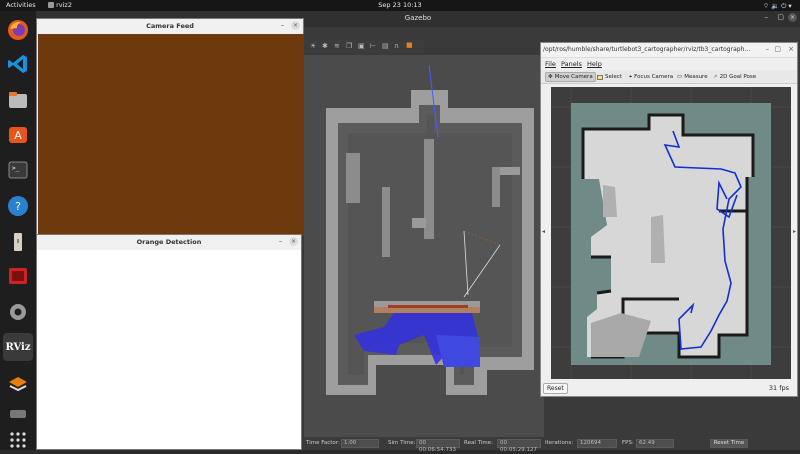 This screenshot has height=454, width=800. I want to click on focus-camera-icon: ⌖, so click(631, 76).